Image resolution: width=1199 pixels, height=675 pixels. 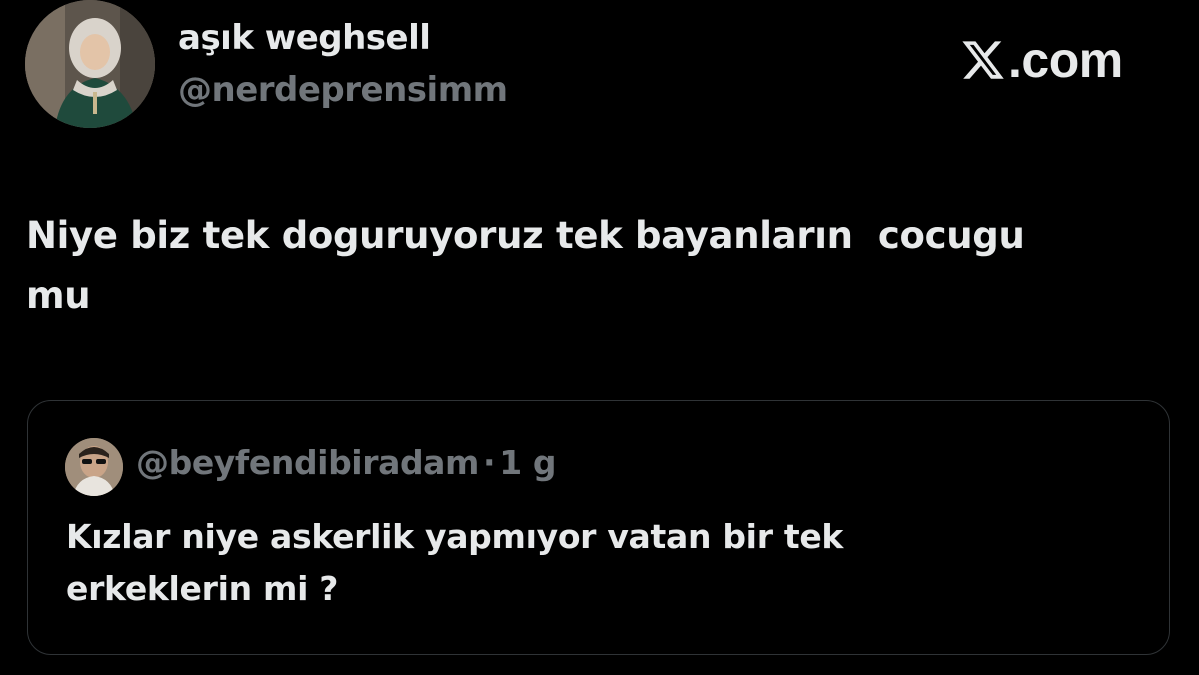 I want to click on profile-avatar, so click(x=90, y=64).